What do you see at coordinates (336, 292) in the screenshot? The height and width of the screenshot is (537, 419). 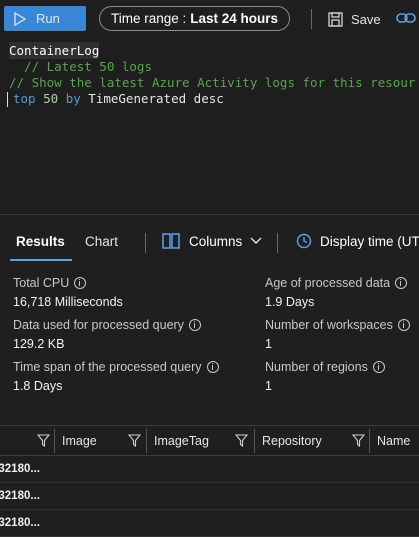 I see `stat-age-of-data: Age of processed data 1.9 Days` at bounding box center [336, 292].